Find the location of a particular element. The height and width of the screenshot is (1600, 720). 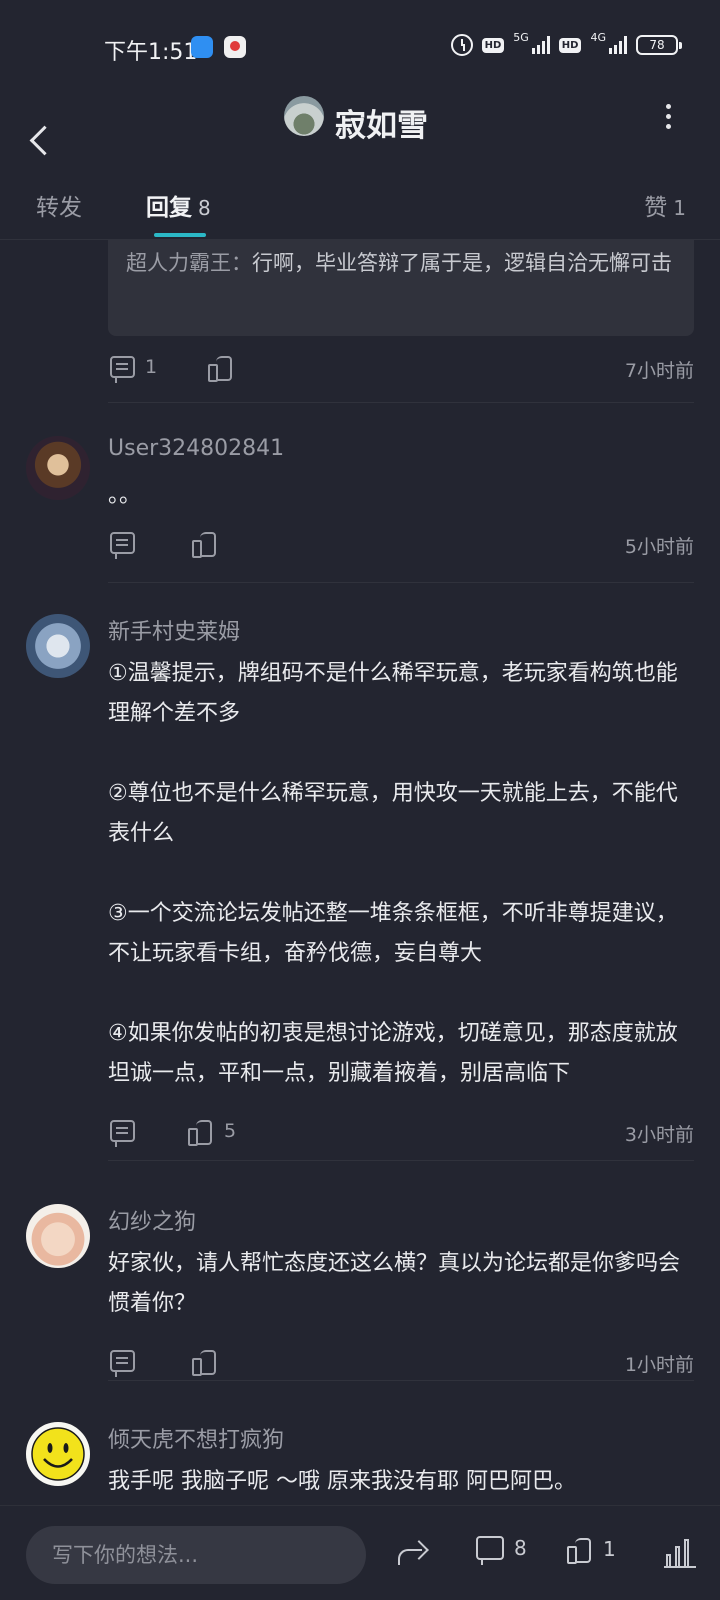

smiley-avatar is located at coordinates (58, 1454).